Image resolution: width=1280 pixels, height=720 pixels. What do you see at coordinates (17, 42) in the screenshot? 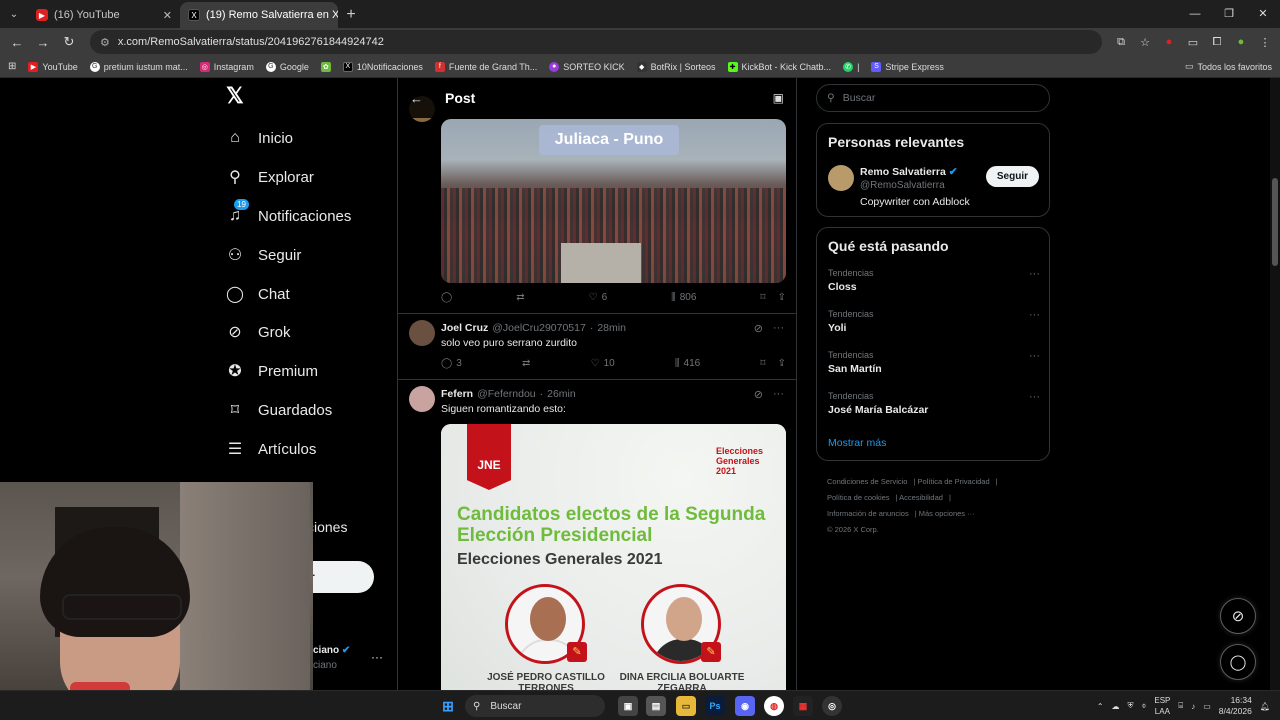
I see `back-icon: ←` at bounding box center [17, 42].